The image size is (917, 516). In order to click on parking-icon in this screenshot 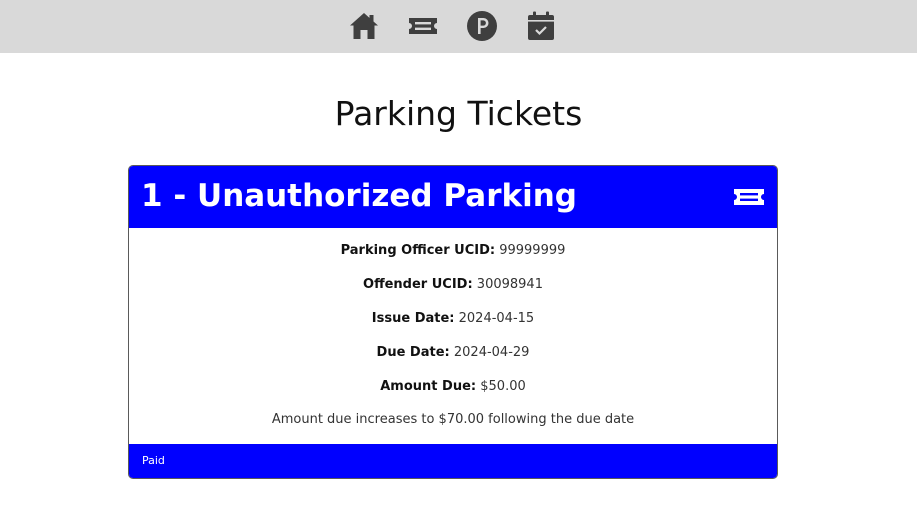, I will do `click(482, 26)`.